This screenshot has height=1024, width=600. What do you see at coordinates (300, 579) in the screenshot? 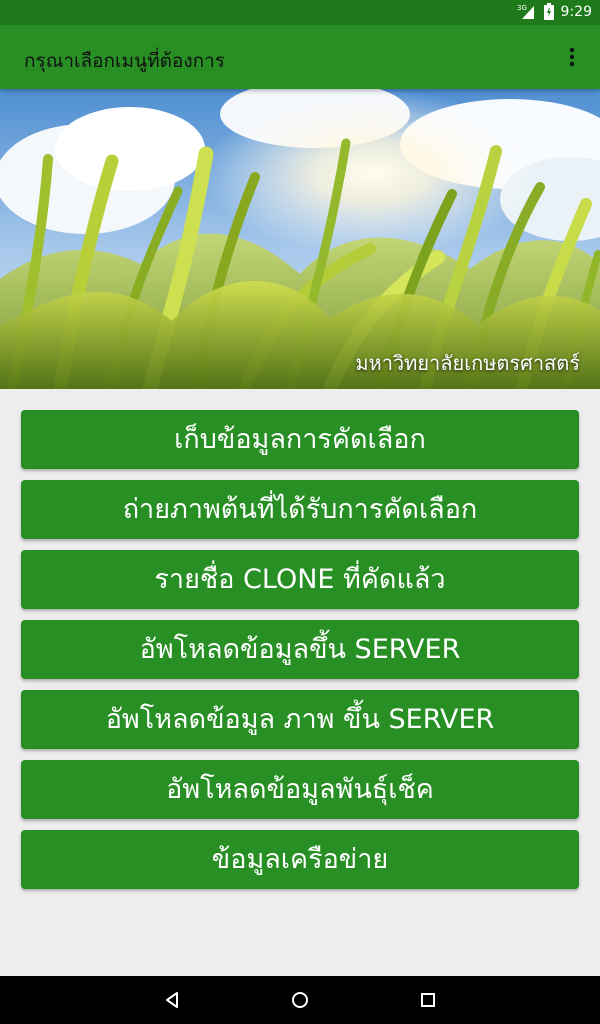
I see `selected-clone-list-button: รายชื่อ CLONE ที่คัดแล้ว` at bounding box center [300, 579].